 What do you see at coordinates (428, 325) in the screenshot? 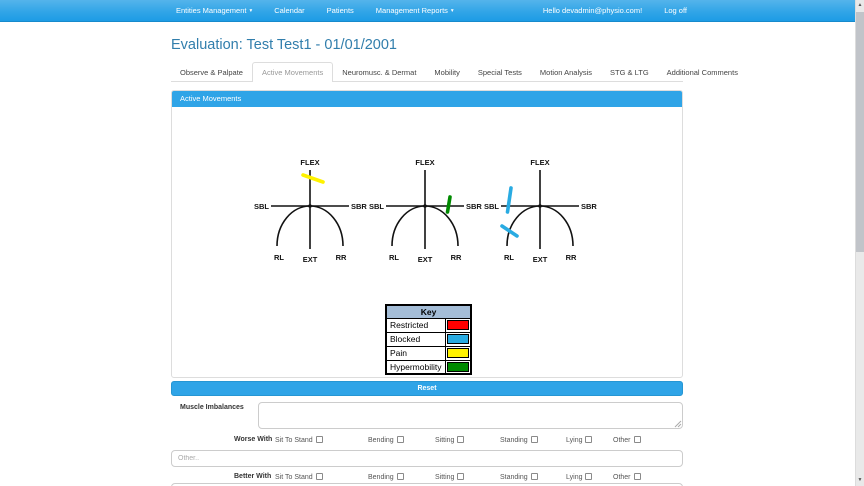
I see `key-row-restricted: Restricted` at bounding box center [428, 325].